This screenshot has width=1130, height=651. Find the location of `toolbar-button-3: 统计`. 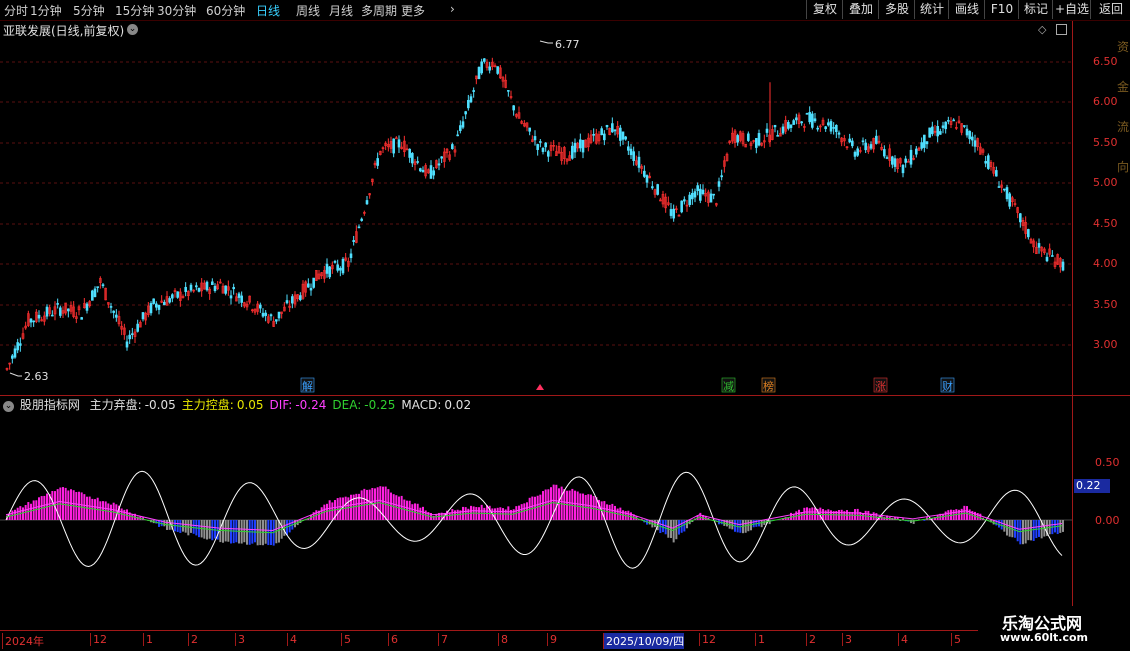

toolbar-button-3: 统计 is located at coordinates (931, 9).